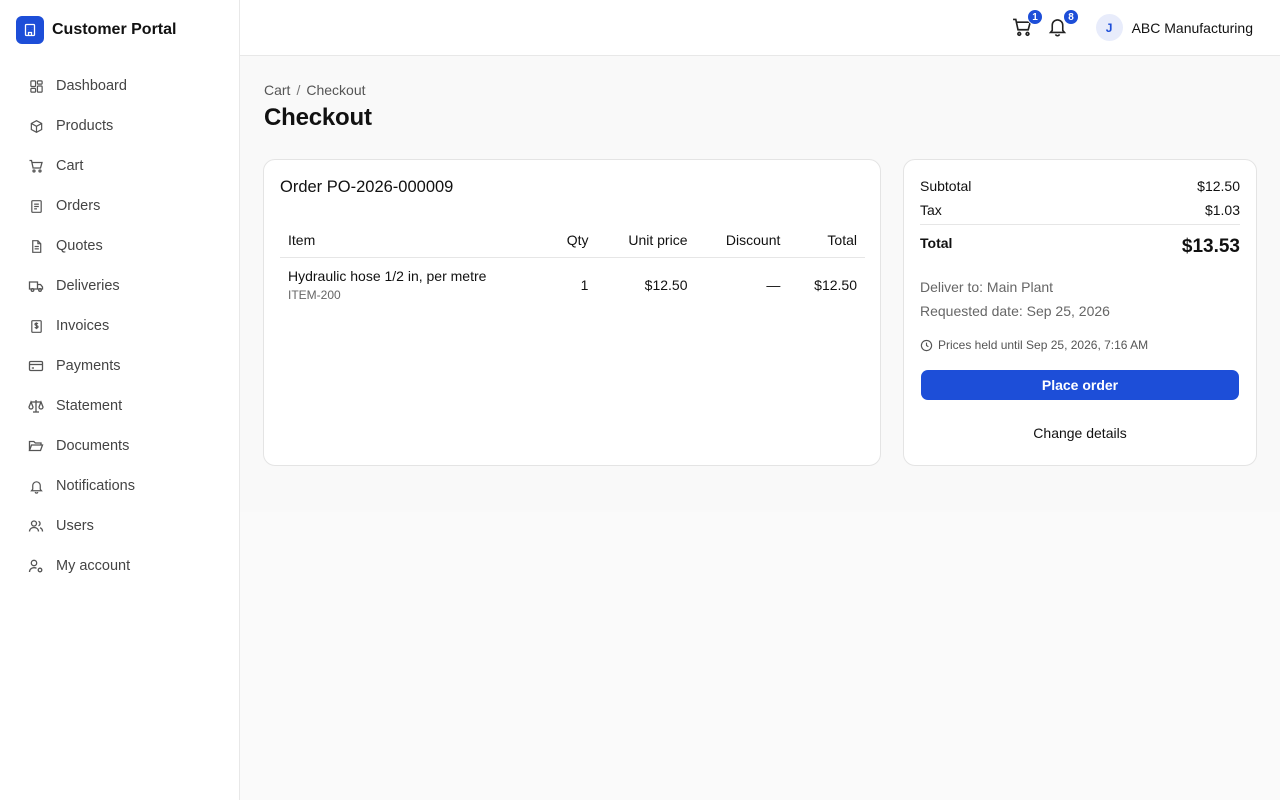  What do you see at coordinates (1080, 186) in the screenshot?
I see `subtotal-row: Subtotal $12.50` at bounding box center [1080, 186].